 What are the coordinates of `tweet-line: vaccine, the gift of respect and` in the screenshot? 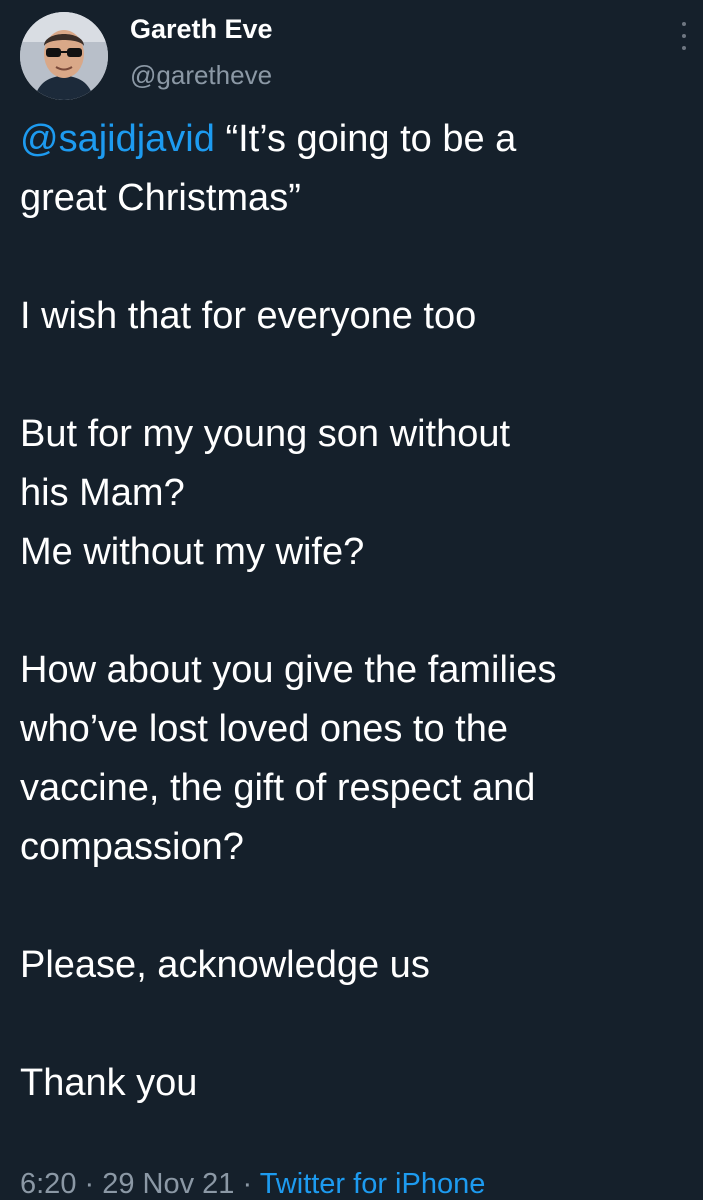 It's located at (278, 788).